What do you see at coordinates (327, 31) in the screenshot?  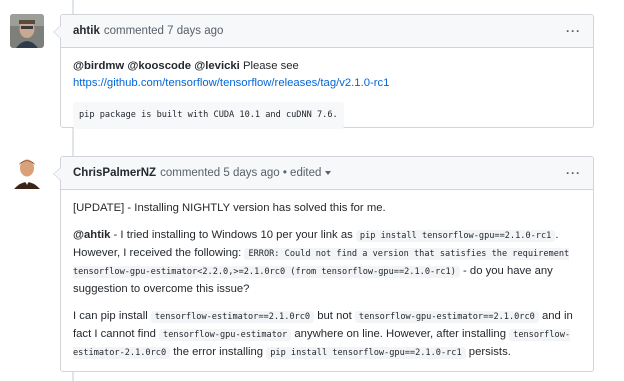 I see `comment-header: ahtik commented 7 days ago ···` at bounding box center [327, 31].